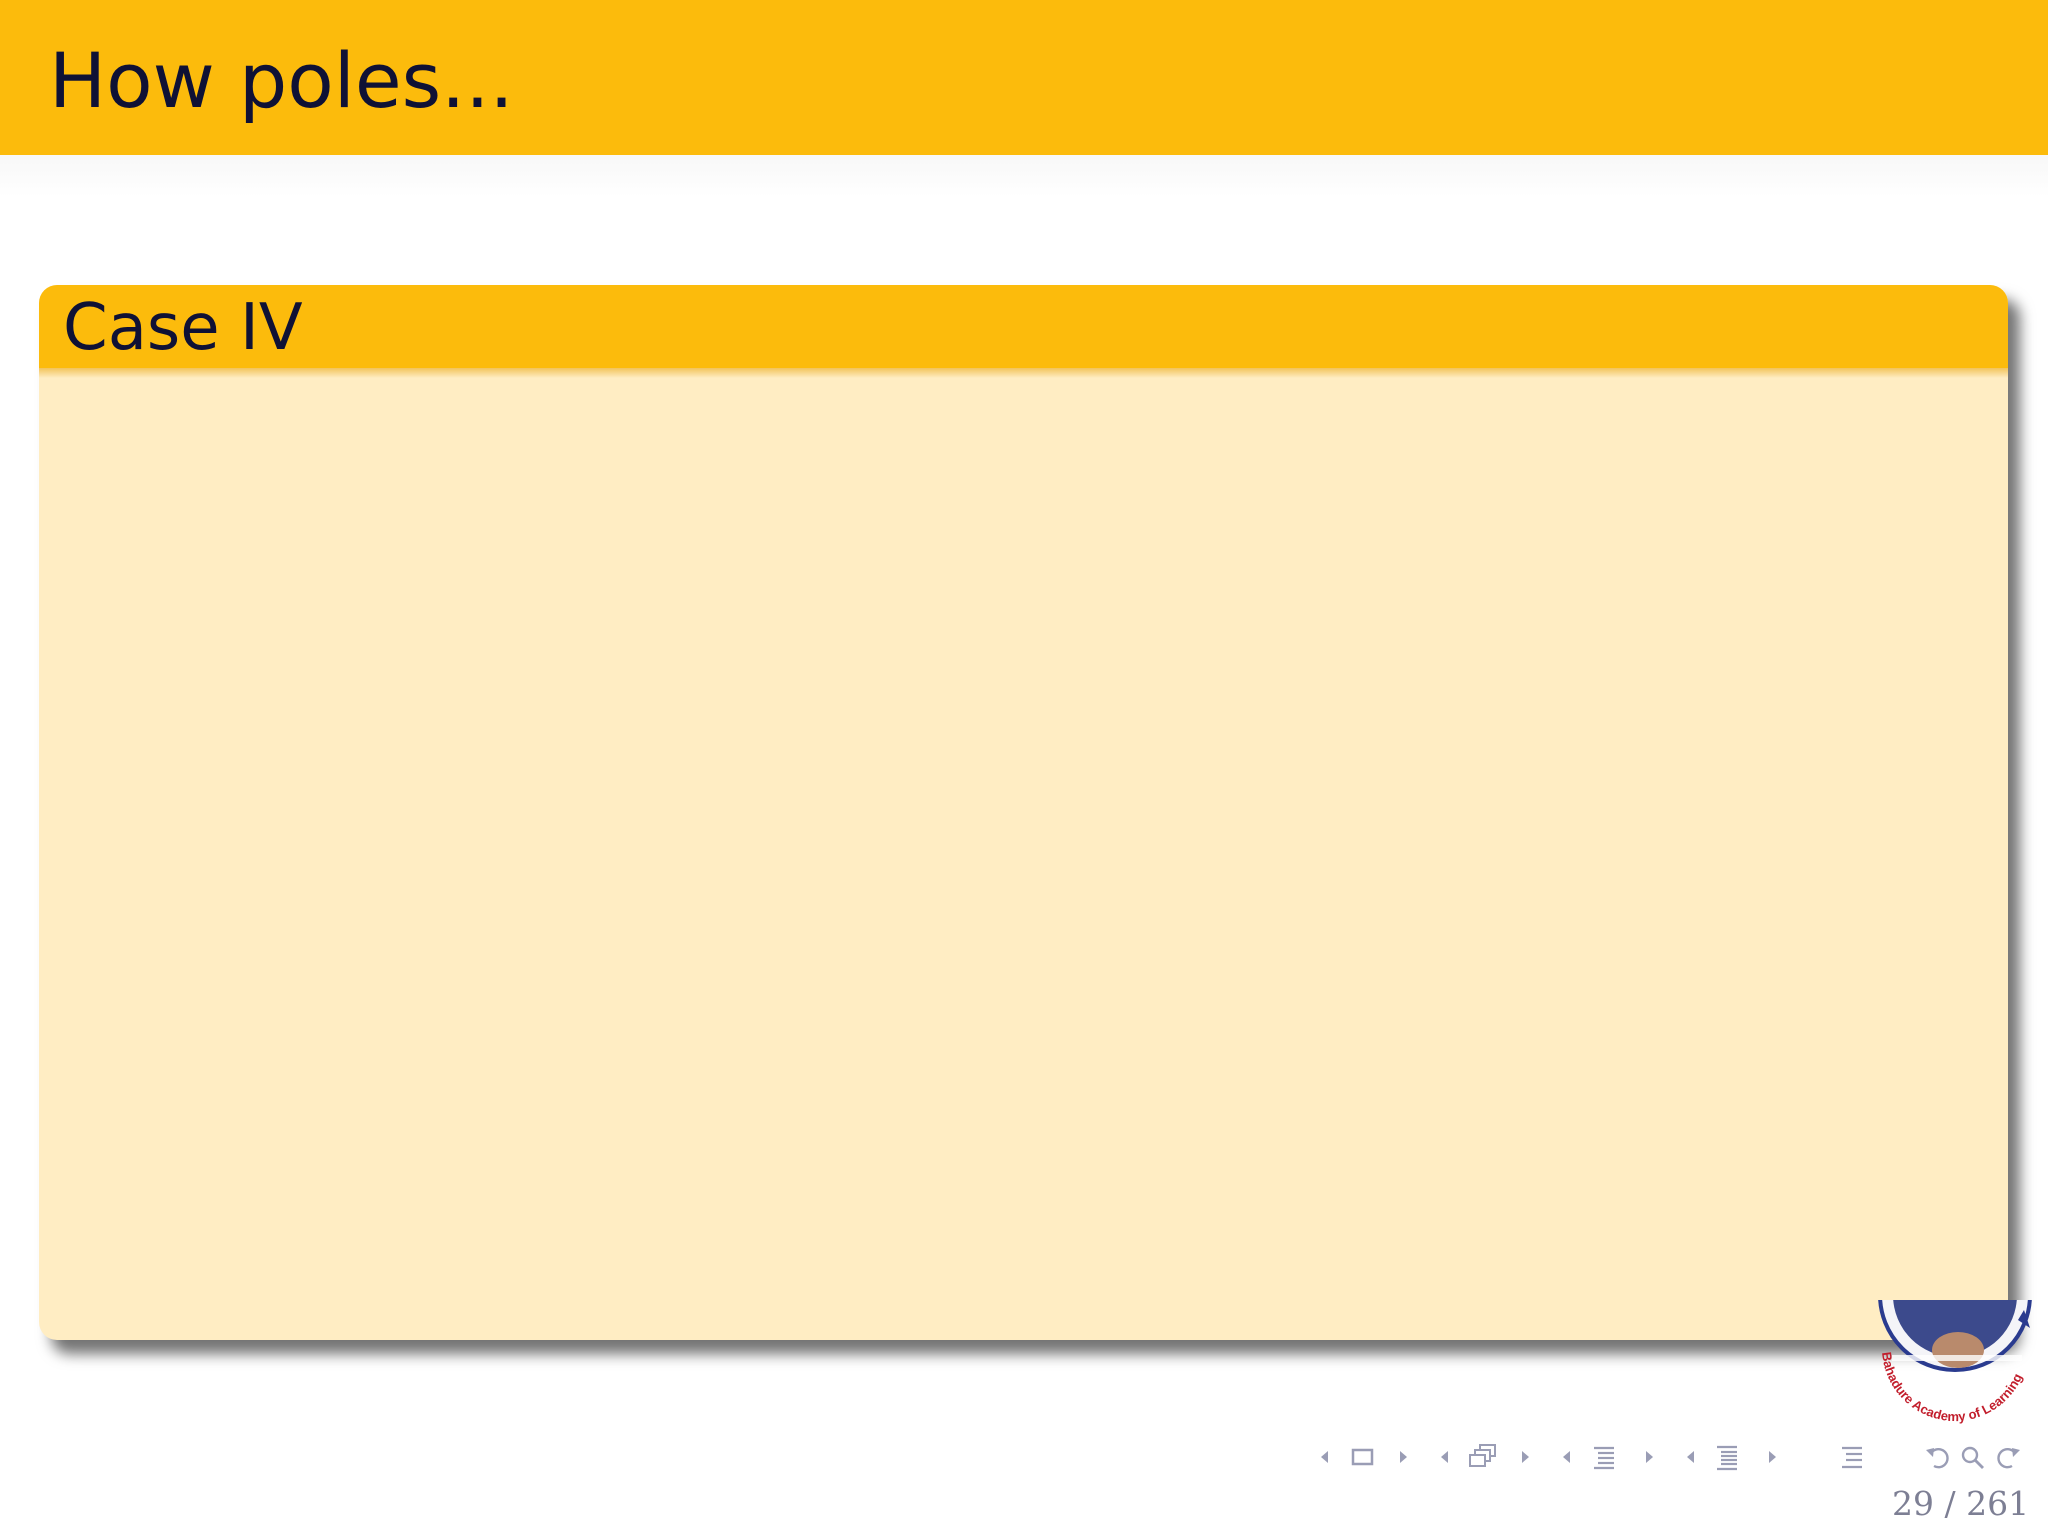 This screenshot has width=2048, height=1536. What do you see at coordinates (1363, 1457) in the screenshot?
I see `frame-icon` at bounding box center [1363, 1457].